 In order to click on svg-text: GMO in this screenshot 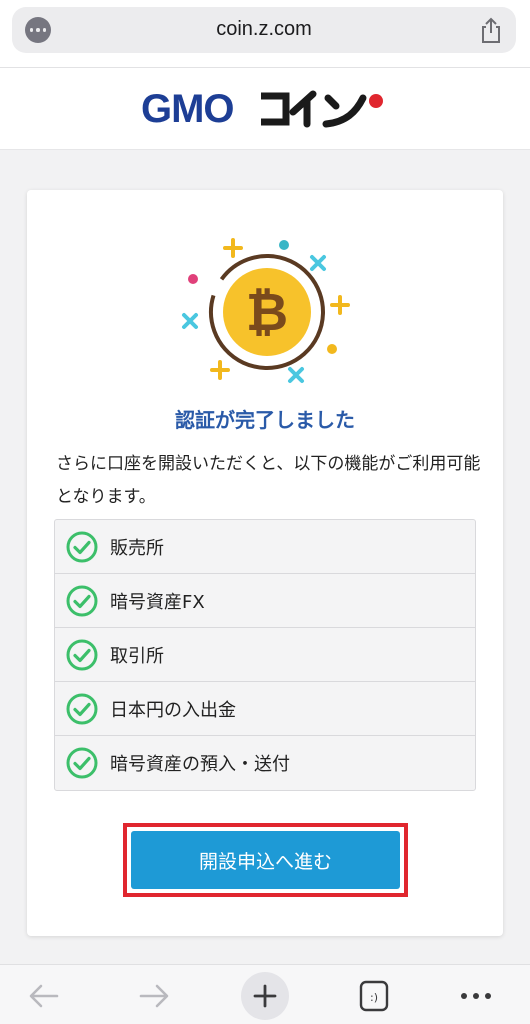, I will do `click(187, 109)`.